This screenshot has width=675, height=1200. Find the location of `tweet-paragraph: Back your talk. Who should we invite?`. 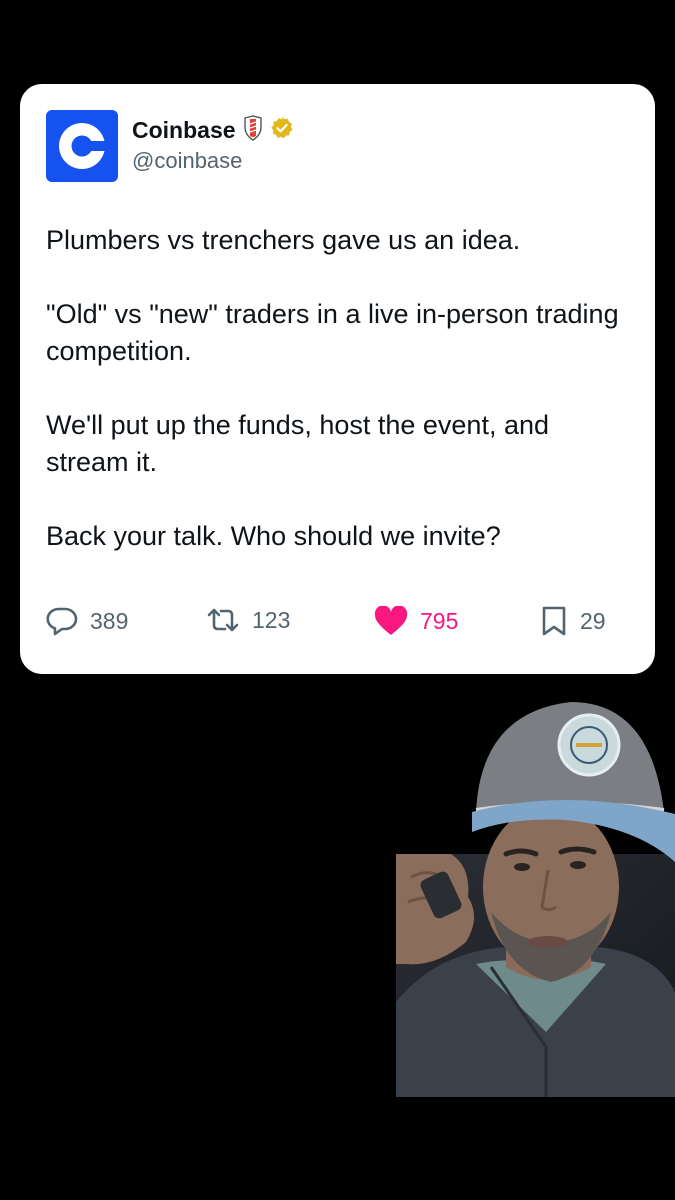

tweet-paragraph: Back your talk. Who should we invite? is located at coordinates (273, 536).